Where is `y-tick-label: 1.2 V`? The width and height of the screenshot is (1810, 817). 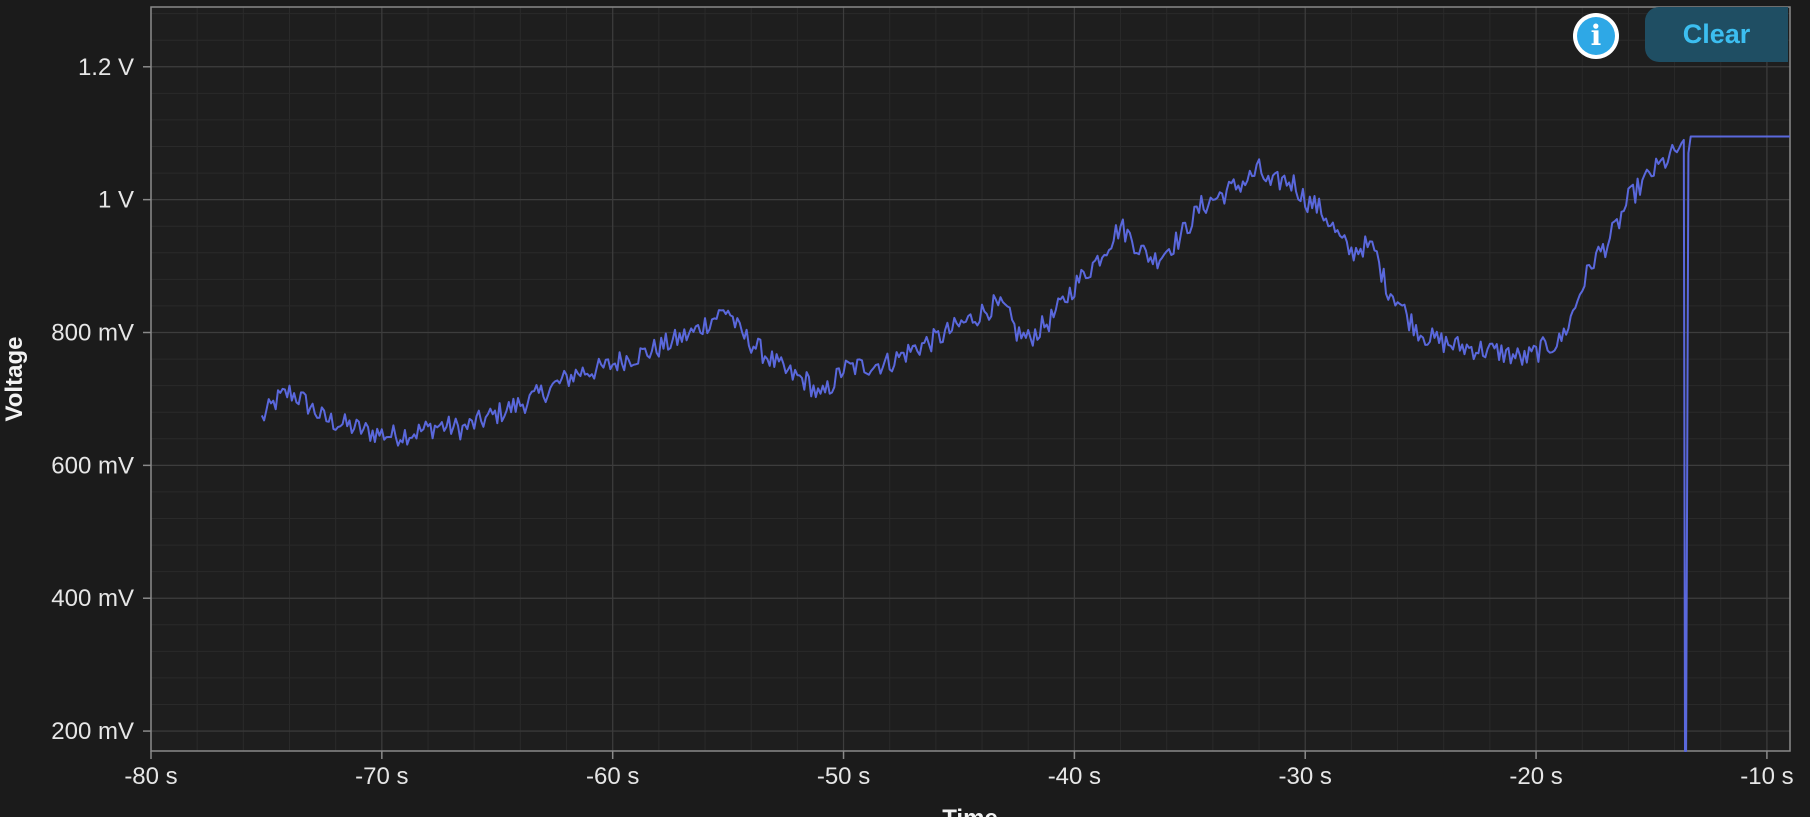
y-tick-label: 1.2 V is located at coordinates (106, 67).